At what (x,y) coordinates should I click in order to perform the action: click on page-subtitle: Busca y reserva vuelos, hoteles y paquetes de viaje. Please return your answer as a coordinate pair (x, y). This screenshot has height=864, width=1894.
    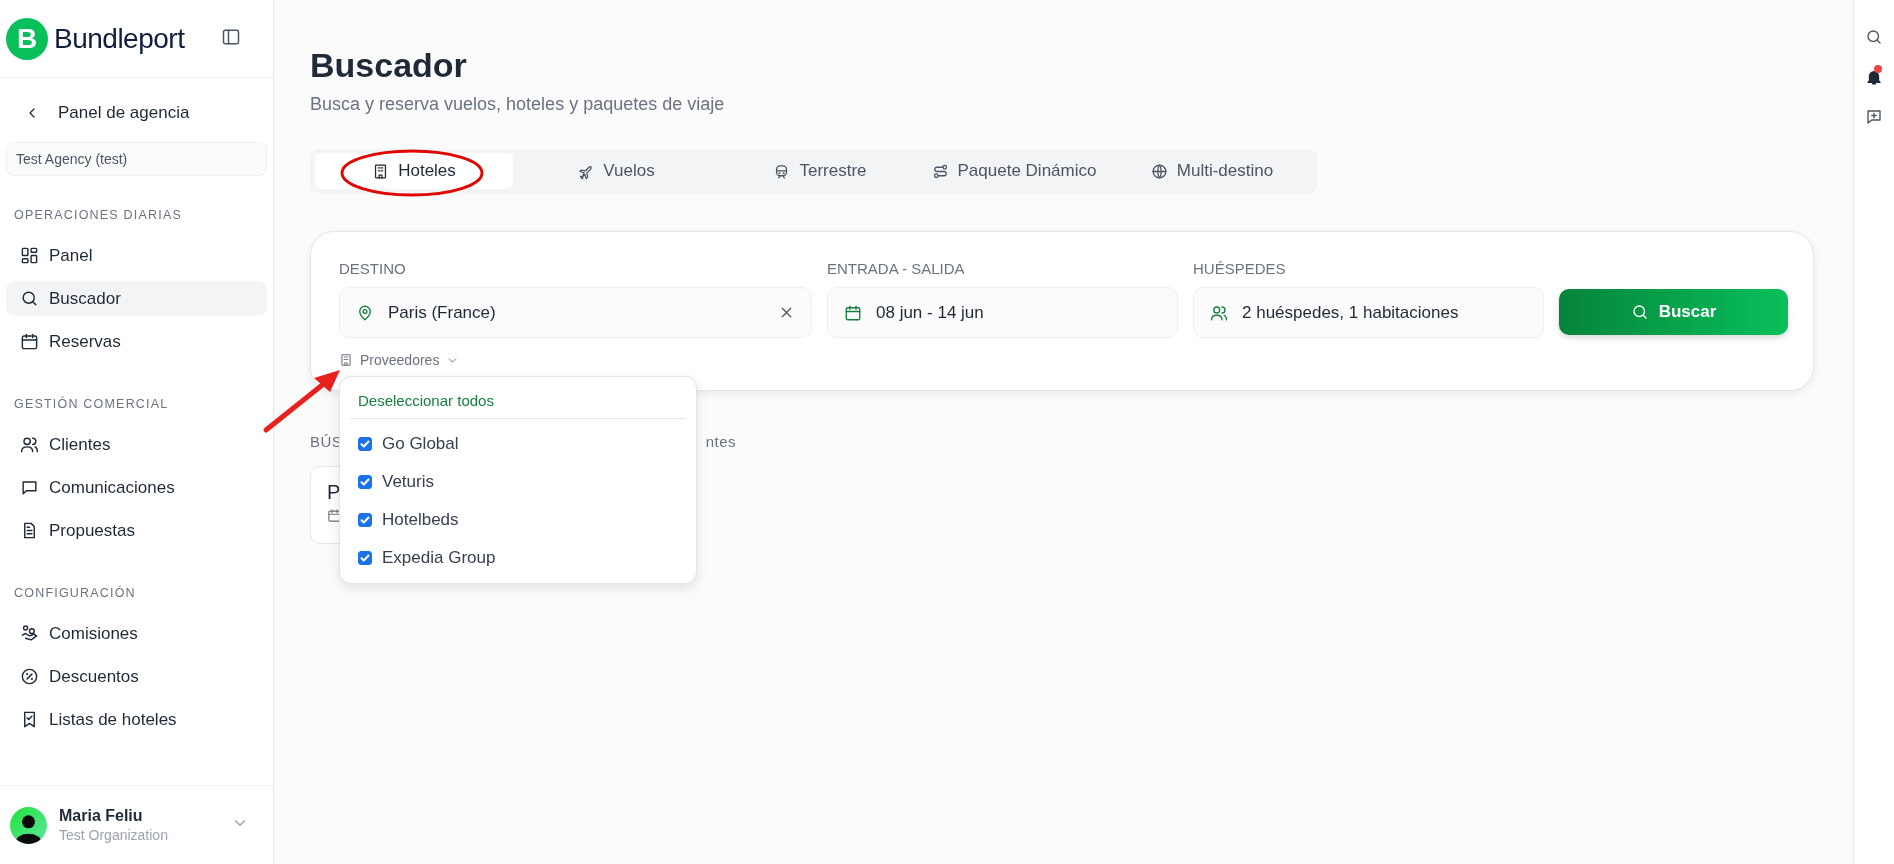
    Looking at the image, I should click on (518, 104).